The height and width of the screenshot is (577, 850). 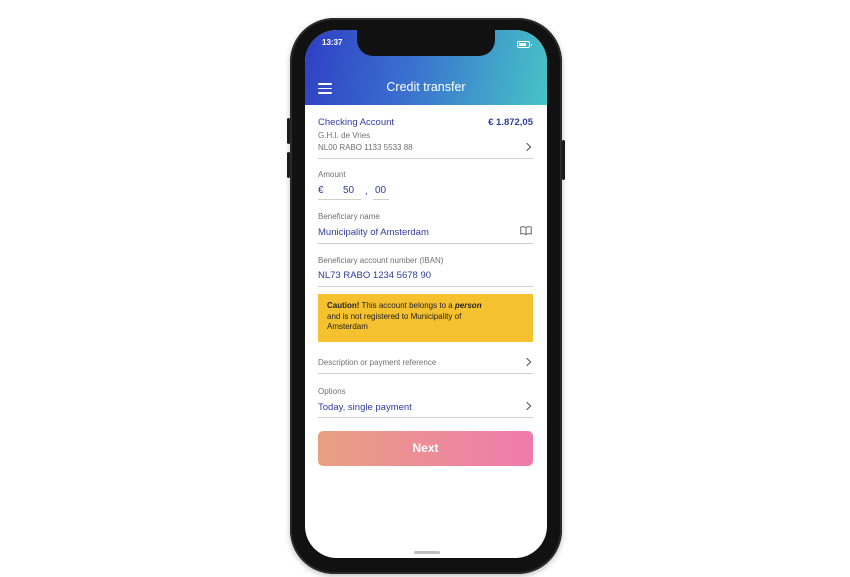 What do you see at coordinates (365, 147) in the screenshot?
I see `account-iban: NL00 RABO 1133 5533 88` at bounding box center [365, 147].